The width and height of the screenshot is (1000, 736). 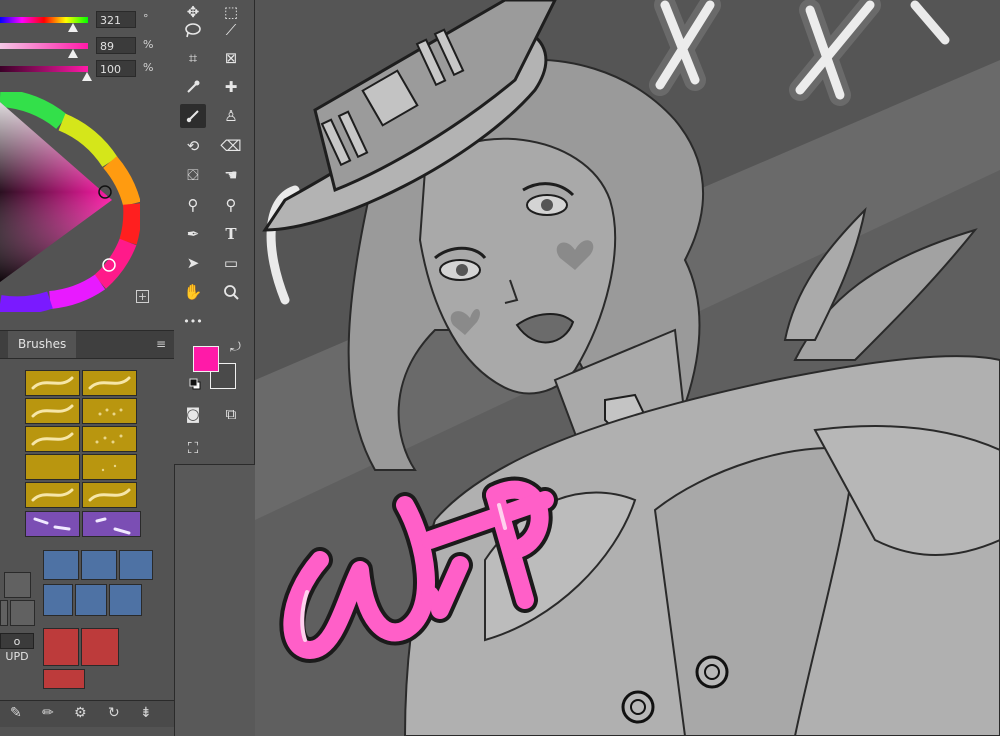 What do you see at coordinates (146, 18) in the screenshot?
I see `hue-unit-label: °` at bounding box center [146, 18].